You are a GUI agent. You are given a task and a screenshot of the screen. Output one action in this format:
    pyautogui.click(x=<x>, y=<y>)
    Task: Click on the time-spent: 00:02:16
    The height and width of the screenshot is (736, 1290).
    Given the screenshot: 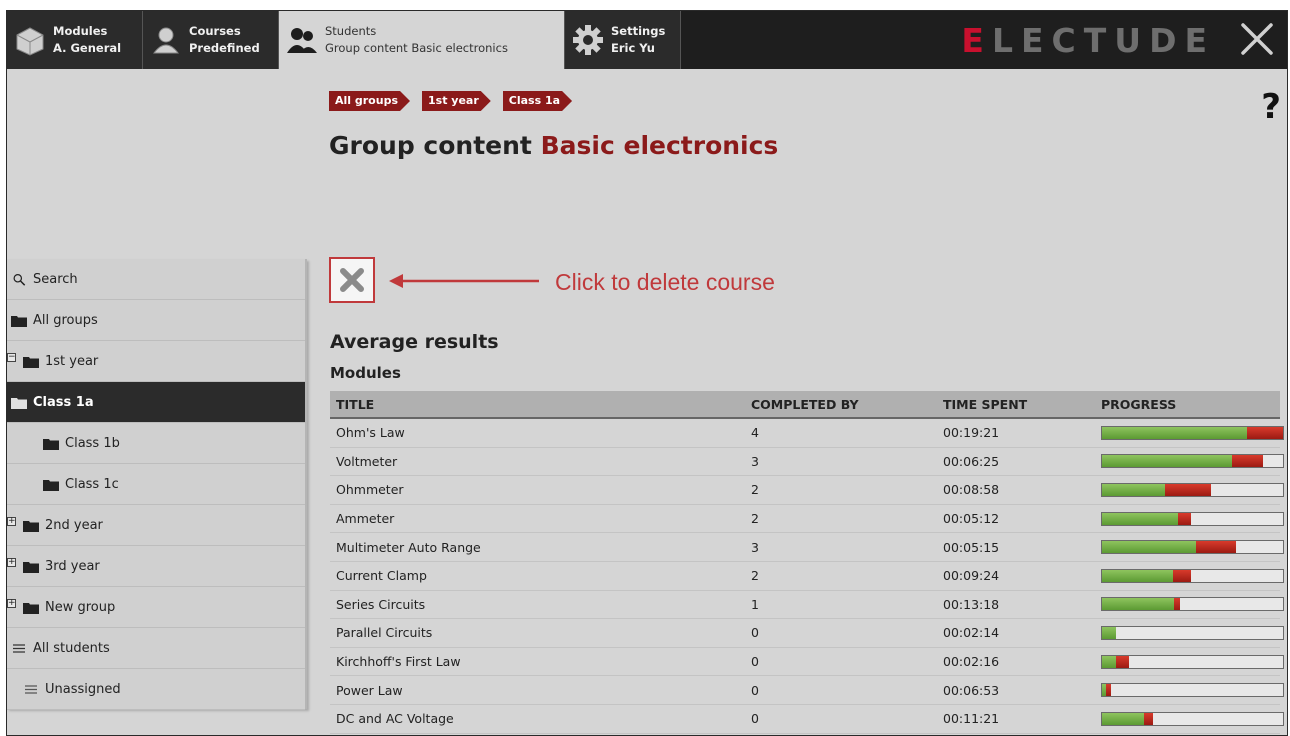 What is the action you would take?
    pyautogui.click(x=971, y=662)
    